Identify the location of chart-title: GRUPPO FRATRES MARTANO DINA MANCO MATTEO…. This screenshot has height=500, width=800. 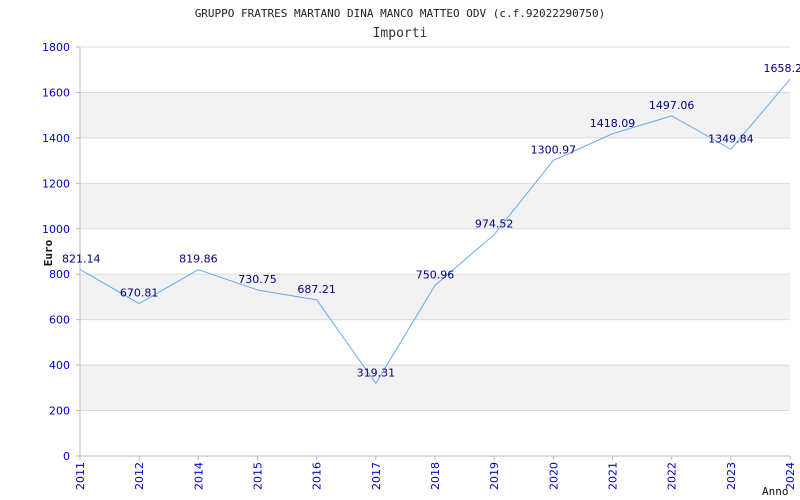
(400, 13).